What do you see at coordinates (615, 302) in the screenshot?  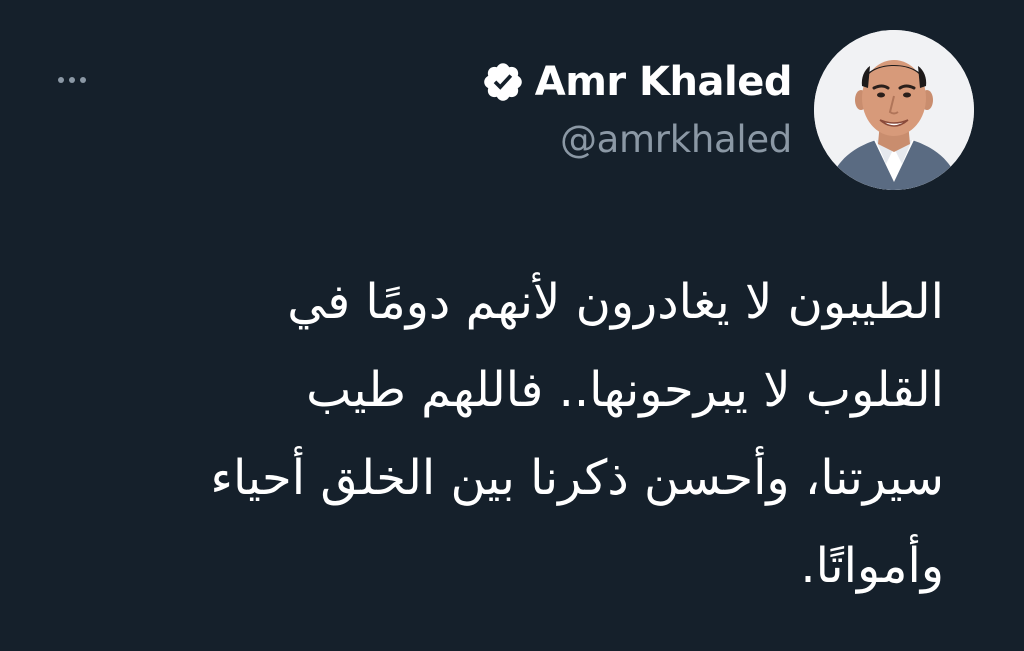 I see `tweet-text-line: الطيبون لا يغادرون لأنهم دومًا في` at bounding box center [615, 302].